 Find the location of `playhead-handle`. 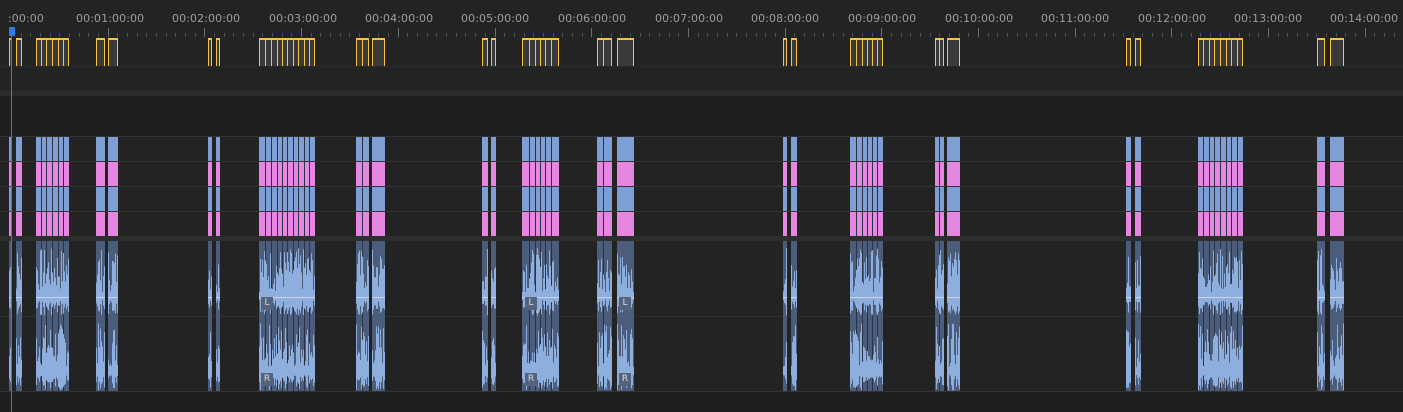

playhead-handle is located at coordinates (12, 31).